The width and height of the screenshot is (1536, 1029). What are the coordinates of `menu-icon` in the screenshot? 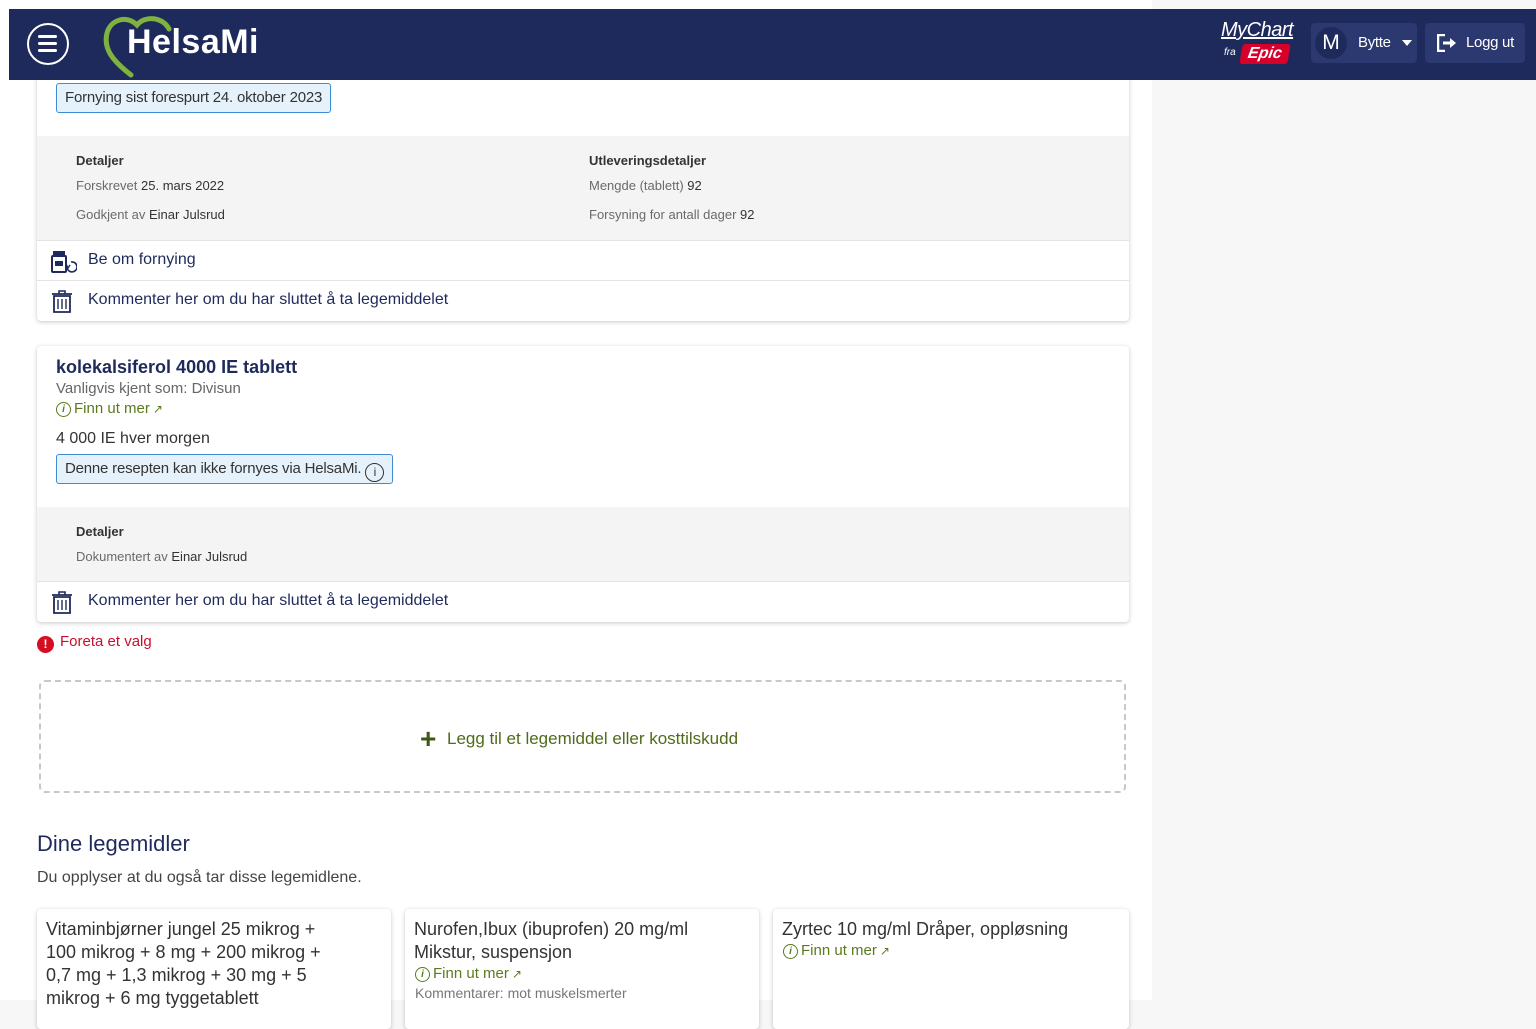 It's located at (48, 44).